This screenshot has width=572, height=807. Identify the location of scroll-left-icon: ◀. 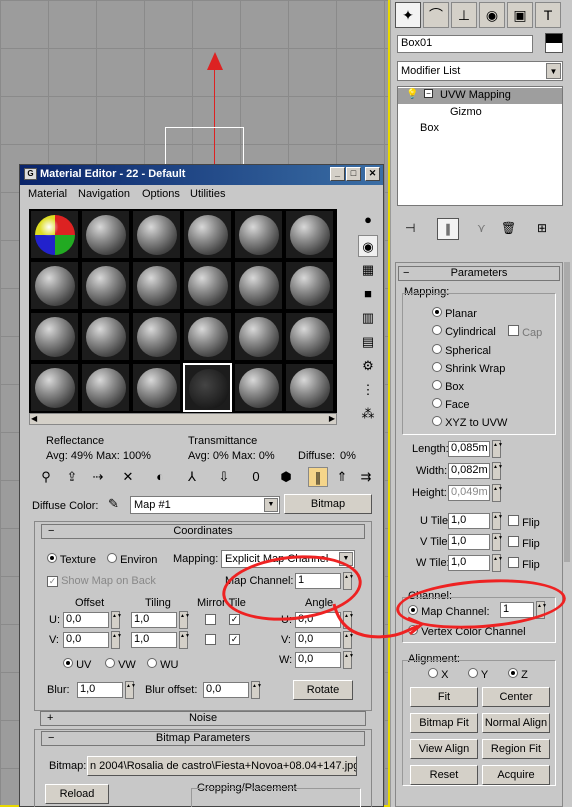
(34, 418).